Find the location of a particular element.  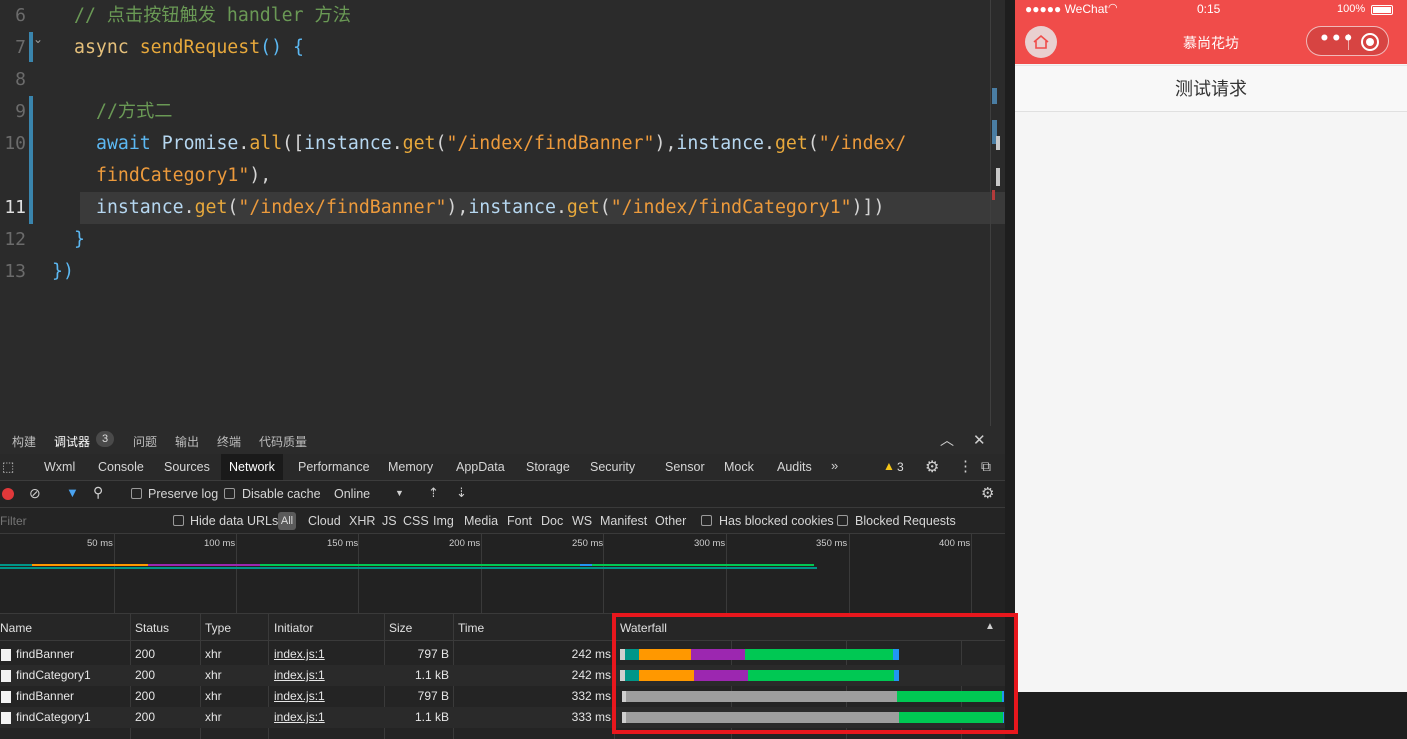

preserve-log-label: Preserve log is located at coordinates (183, 494).